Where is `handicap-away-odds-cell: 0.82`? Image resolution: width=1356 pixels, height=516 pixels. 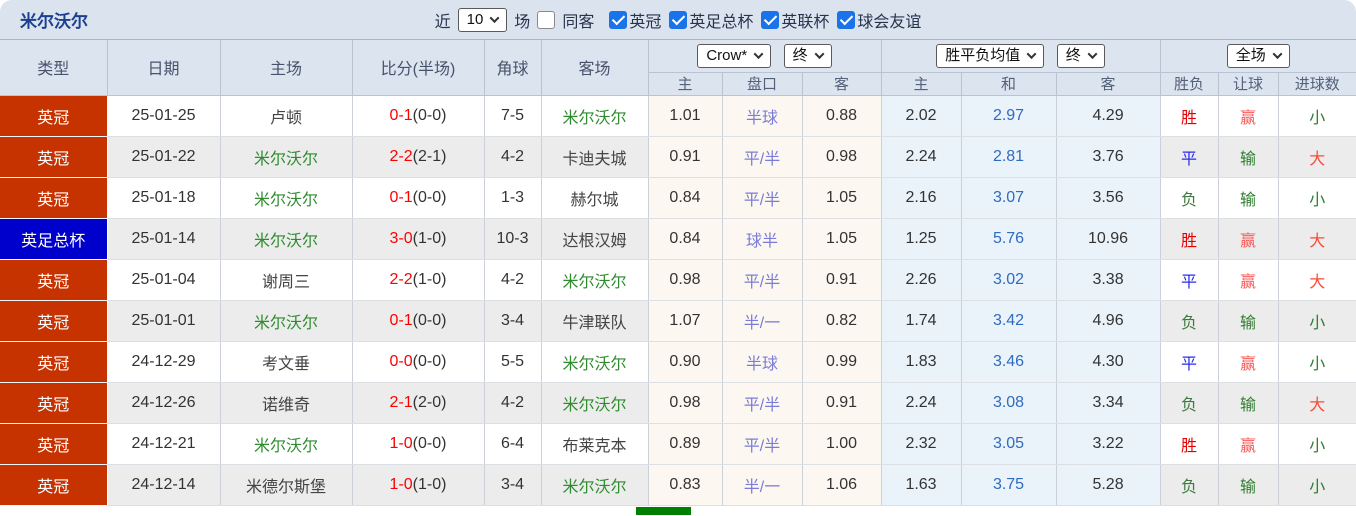 handicap-away-odds-cell: 0.82 is located at coordinates (842, 321).